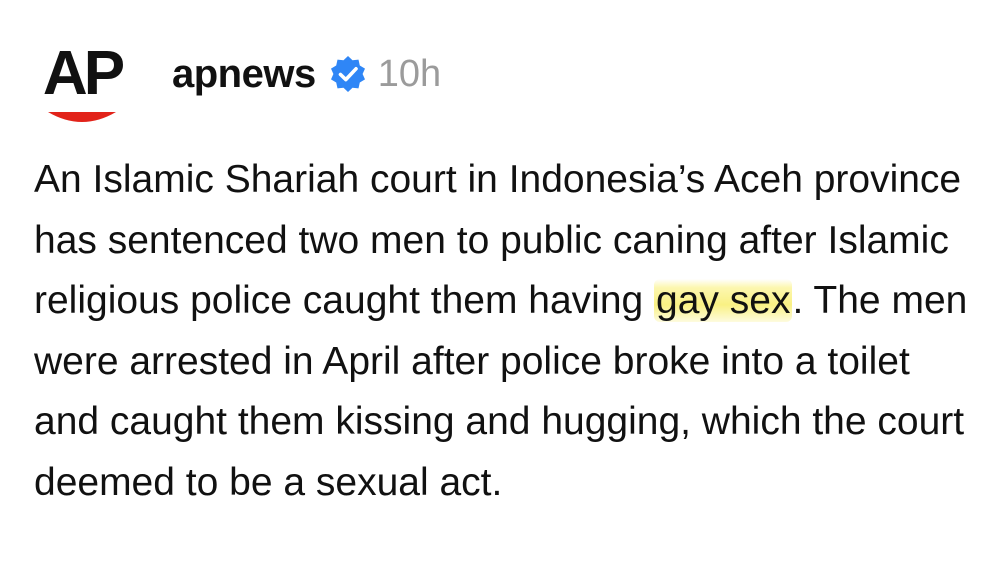 Image resolution: width=1000 pixels, height=575 pixels. I want to click on ap-logo-text: AP, so click(83, 73).